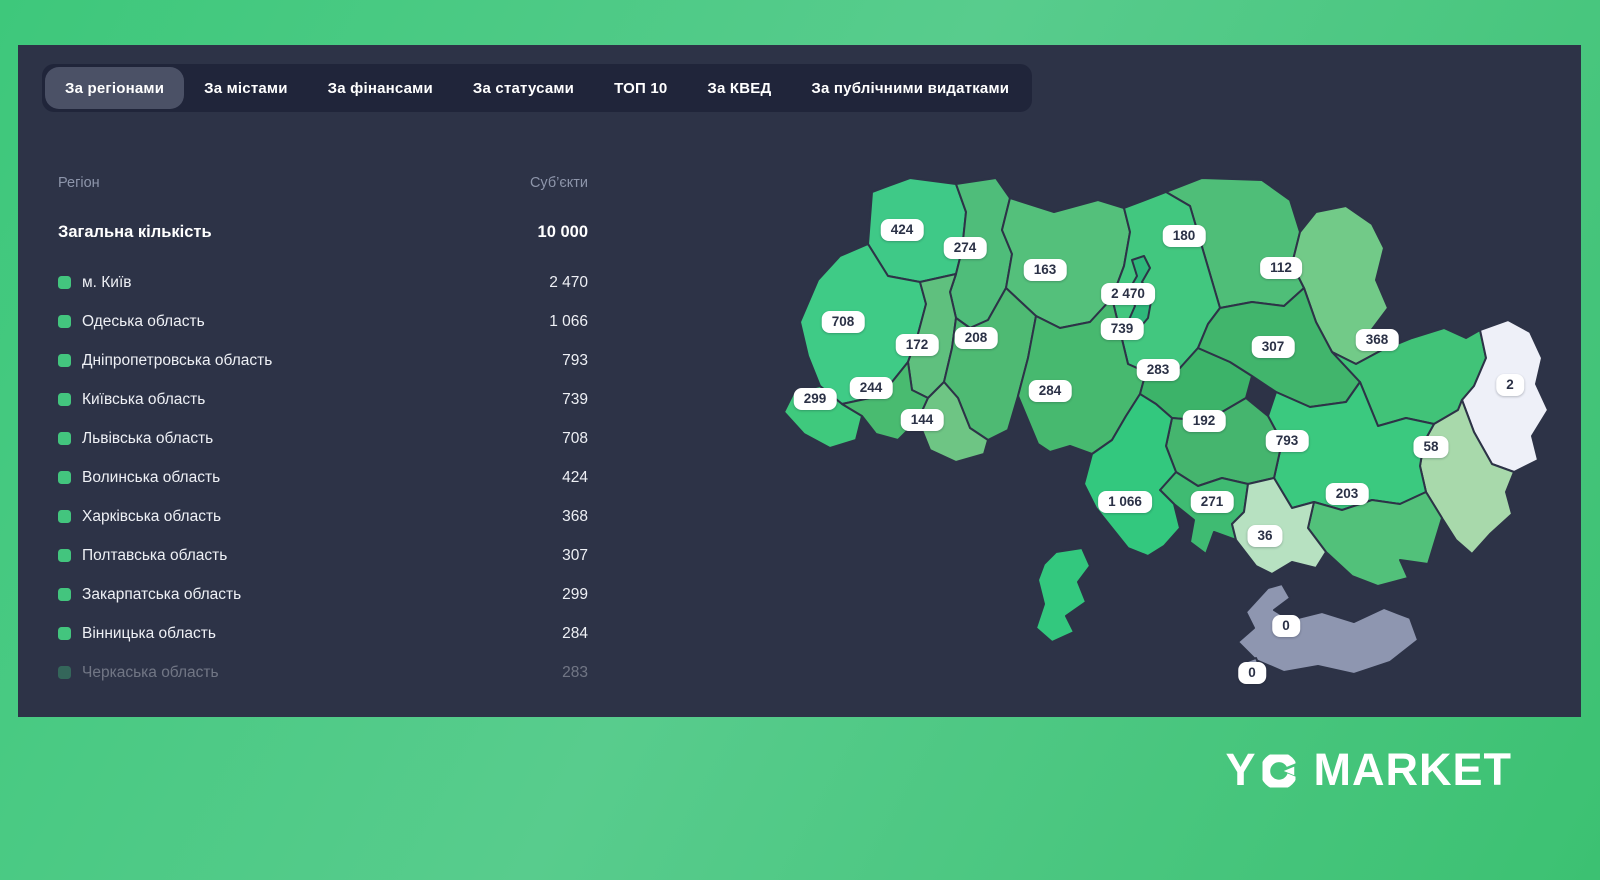 The width and height of the screenshot is (1600, 880). Describe the element at coordinates (323, 594) in the screenshot. I see `table-row: Закарпатська область 299` at that location.